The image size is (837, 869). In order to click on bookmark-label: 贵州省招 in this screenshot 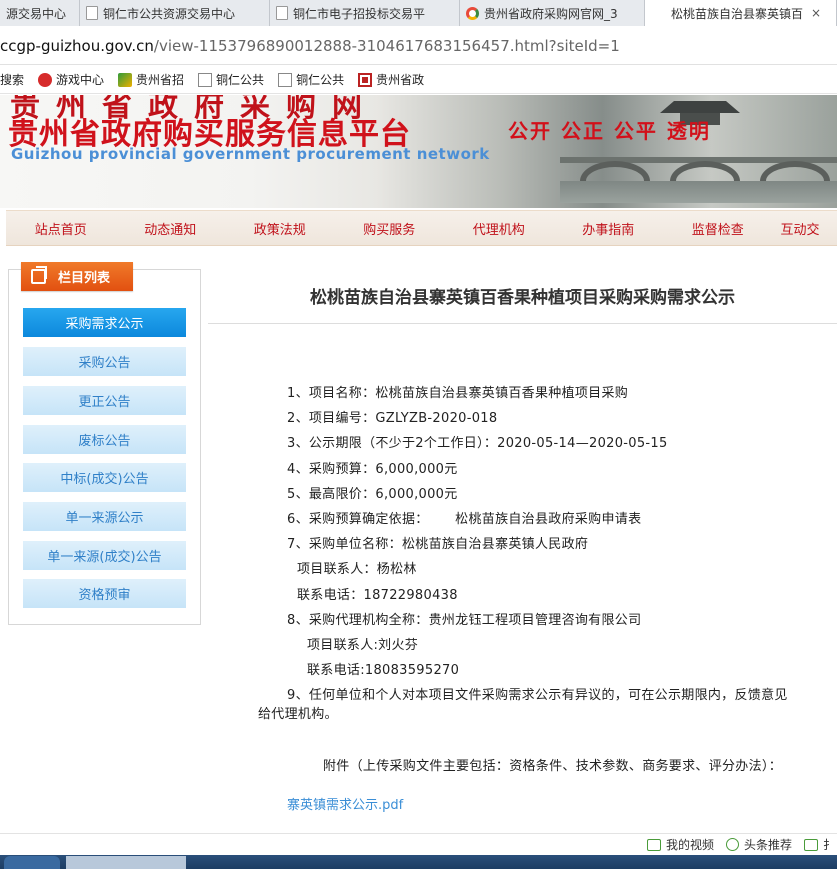, I will do `click(160, 80)`.